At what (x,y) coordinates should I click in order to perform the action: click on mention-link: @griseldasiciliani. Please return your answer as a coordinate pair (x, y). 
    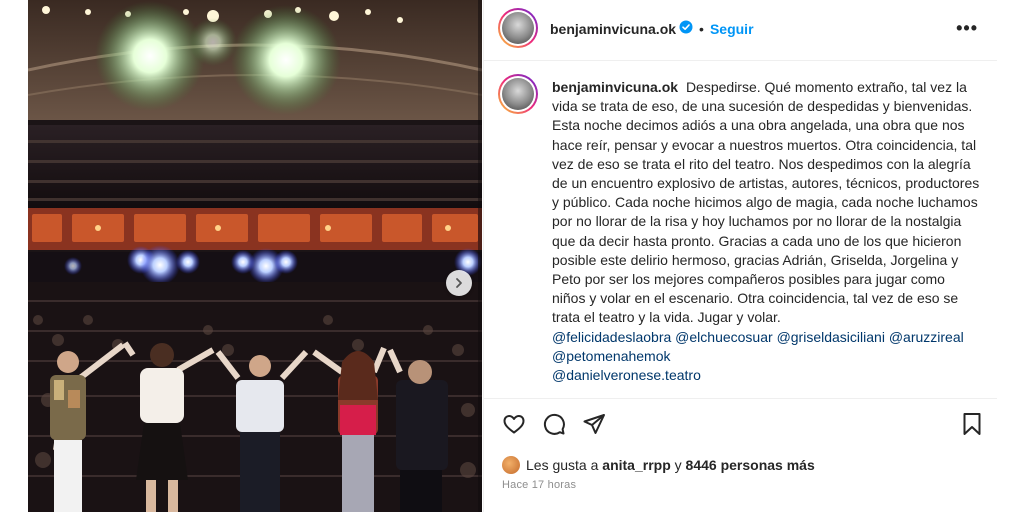
    Looking at the image, I should click on (831, 337).